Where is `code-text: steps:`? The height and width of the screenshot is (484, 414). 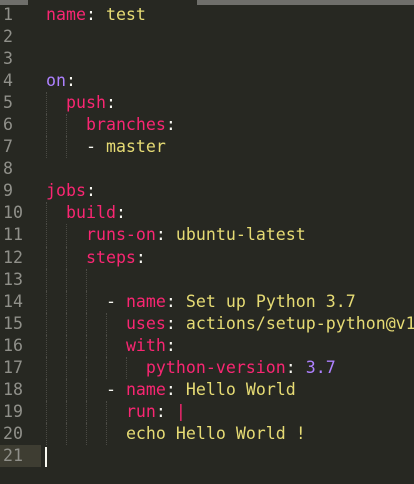 code-text: steps: is located at coordinates (96, 258).